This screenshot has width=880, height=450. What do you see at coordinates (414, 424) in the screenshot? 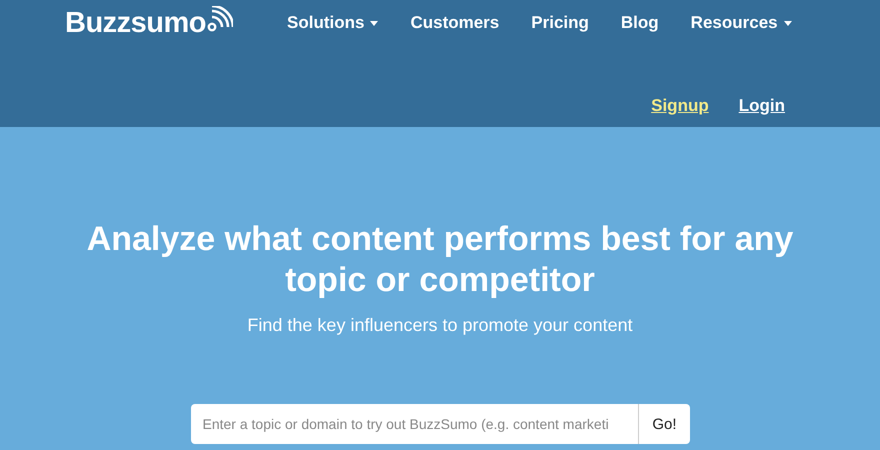
I see `search-field: Enter a topic or domain to try out BuzzSumo (e.g. content marketi` at bounding box center [414, 424].